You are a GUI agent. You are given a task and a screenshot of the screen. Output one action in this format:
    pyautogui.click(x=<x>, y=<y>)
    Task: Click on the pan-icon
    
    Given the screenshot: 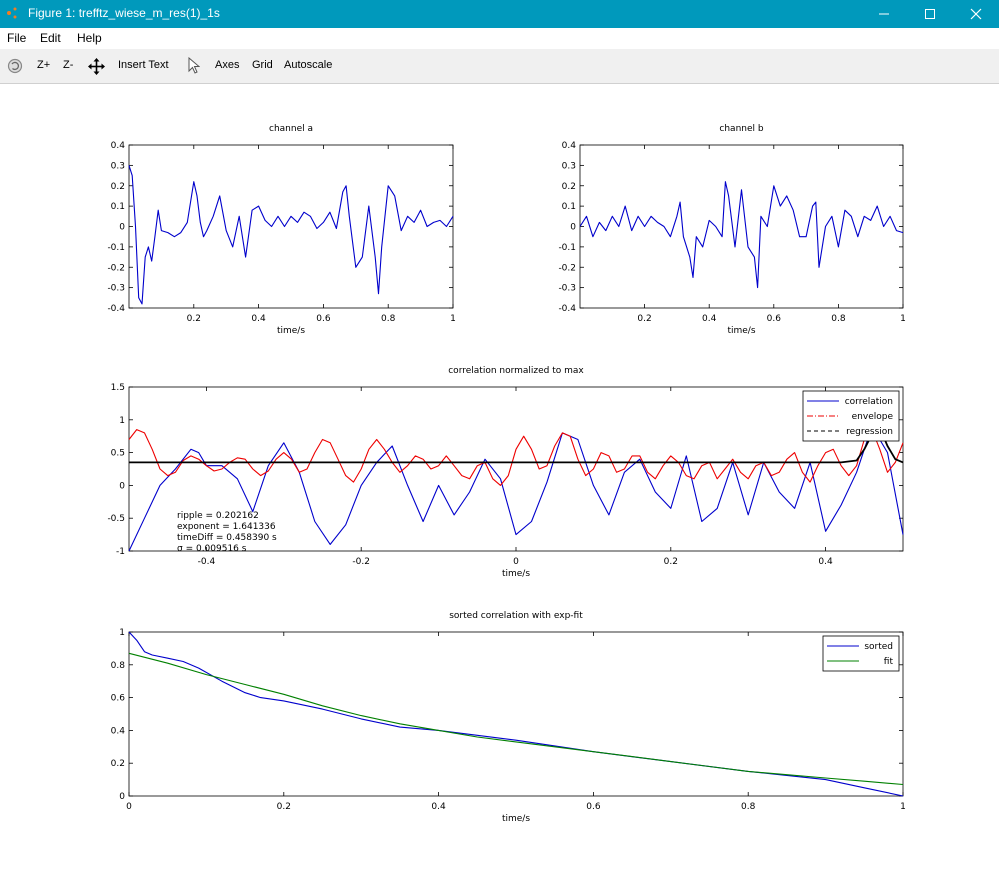 What is the action you would take?
    pyautogui.click(x=96, y=66)
    